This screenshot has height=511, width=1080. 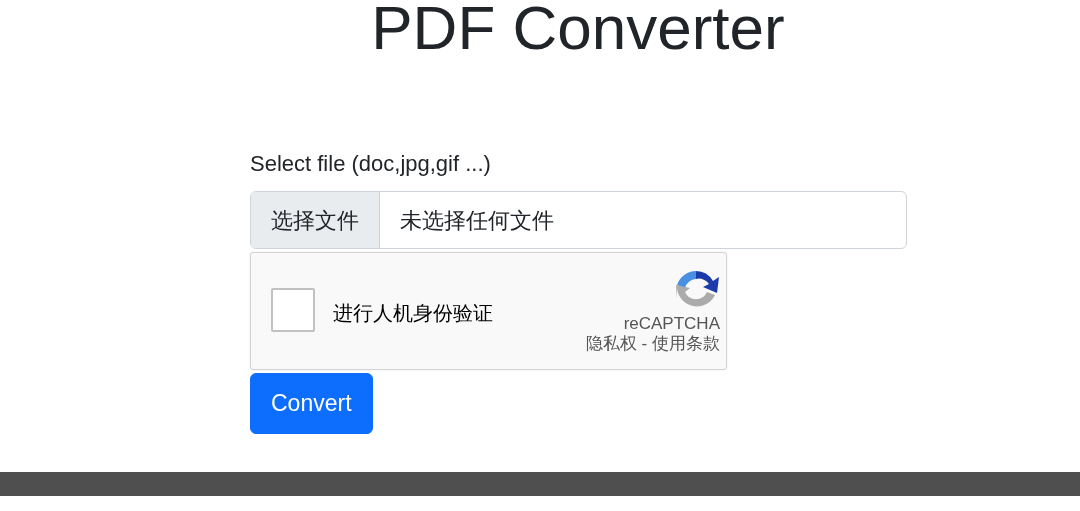 I want to click on captcha-brand: reCAPTCHA, so click(x=671, y=325).